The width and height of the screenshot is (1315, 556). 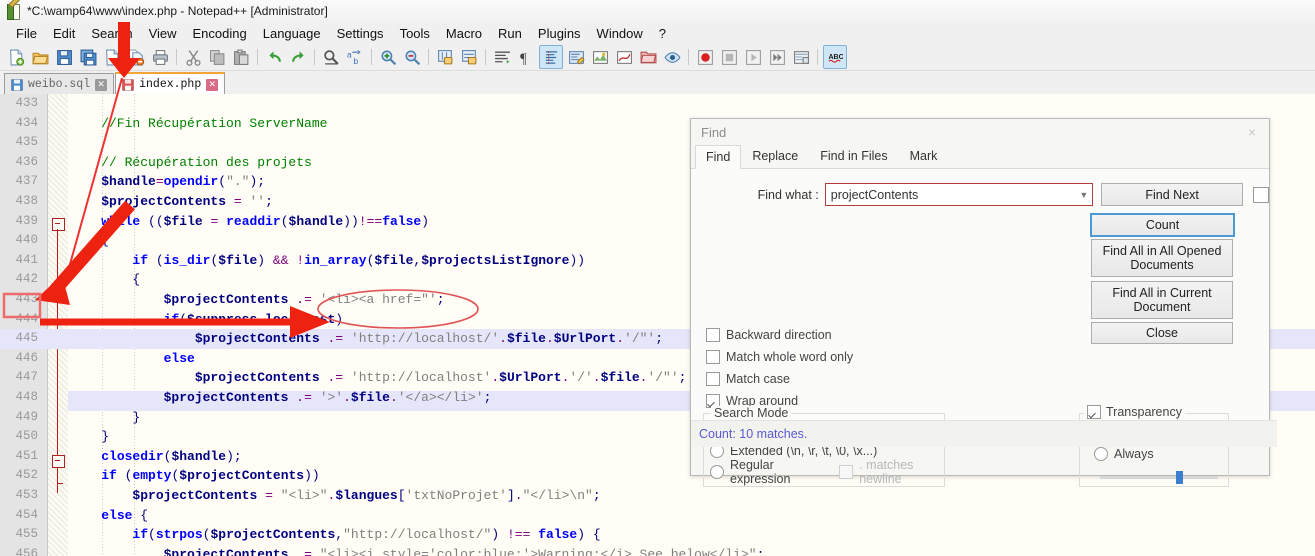 What do you see at coordinates (624, 57) in the screenshot?
I see `function-list-icon` at bounding box center [624, 57].